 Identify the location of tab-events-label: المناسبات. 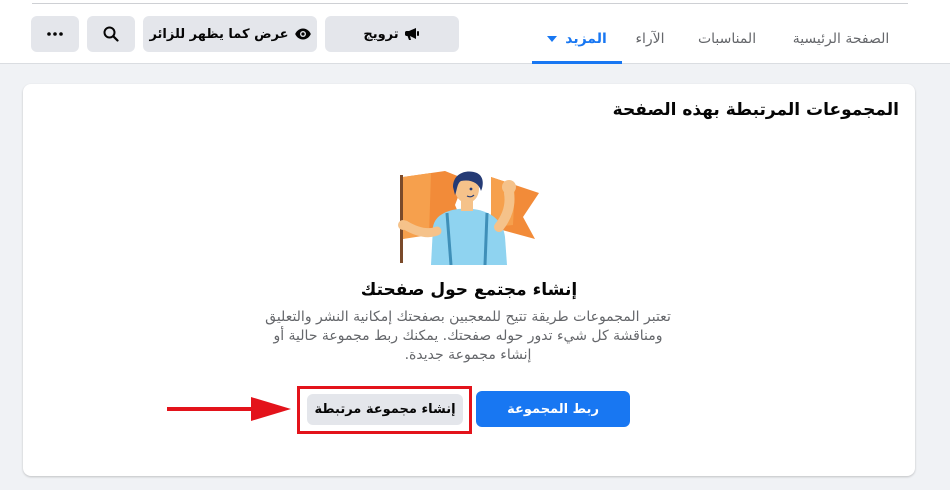
(727, 39).